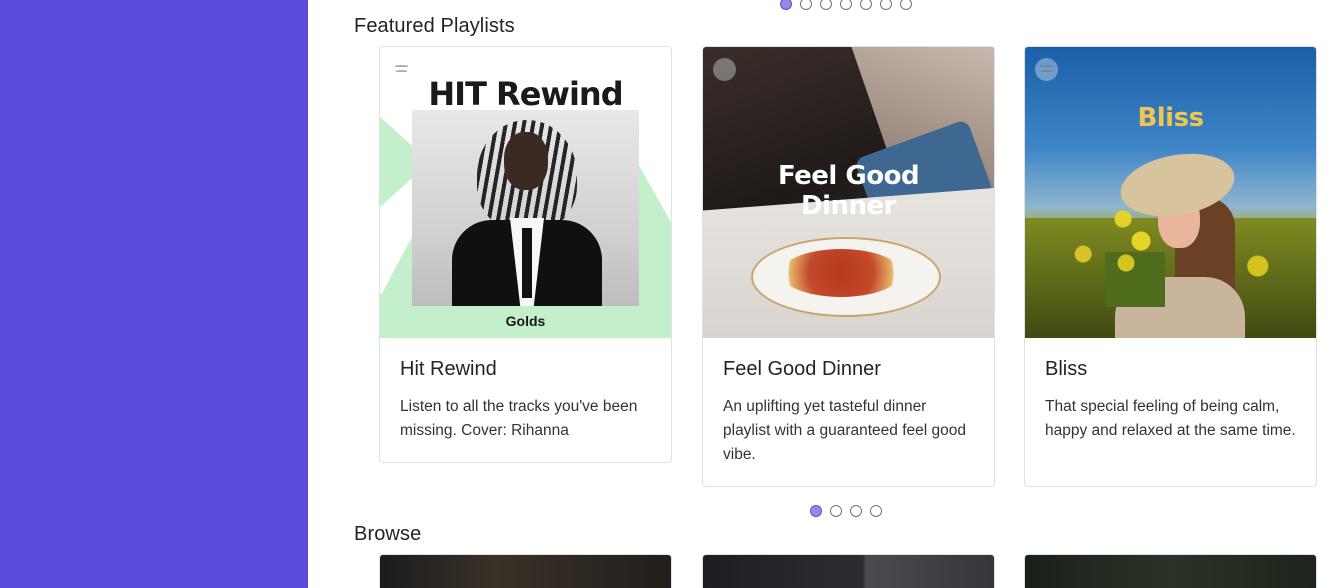  Describe the element at coordinates (388, 534) in the screenshot. I see `browse-heading: Browse` at that location.